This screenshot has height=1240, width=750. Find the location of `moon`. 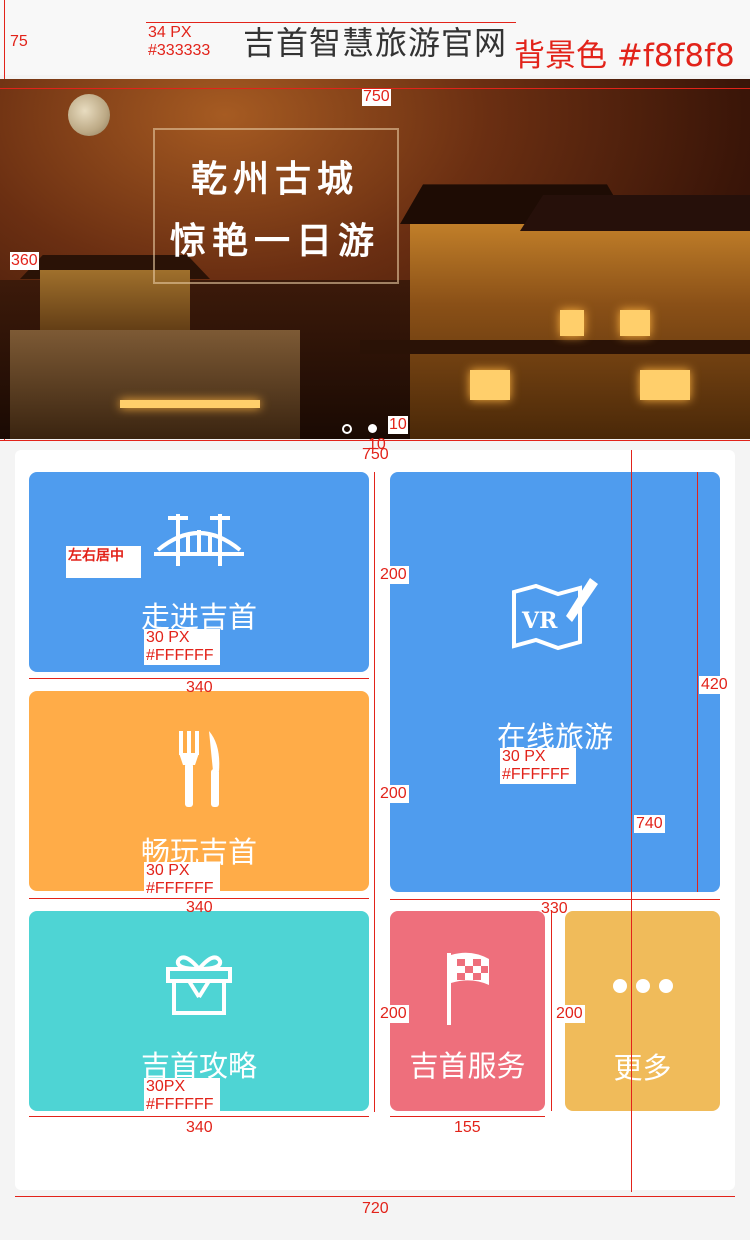

moon is located at coordinates (89, 115).